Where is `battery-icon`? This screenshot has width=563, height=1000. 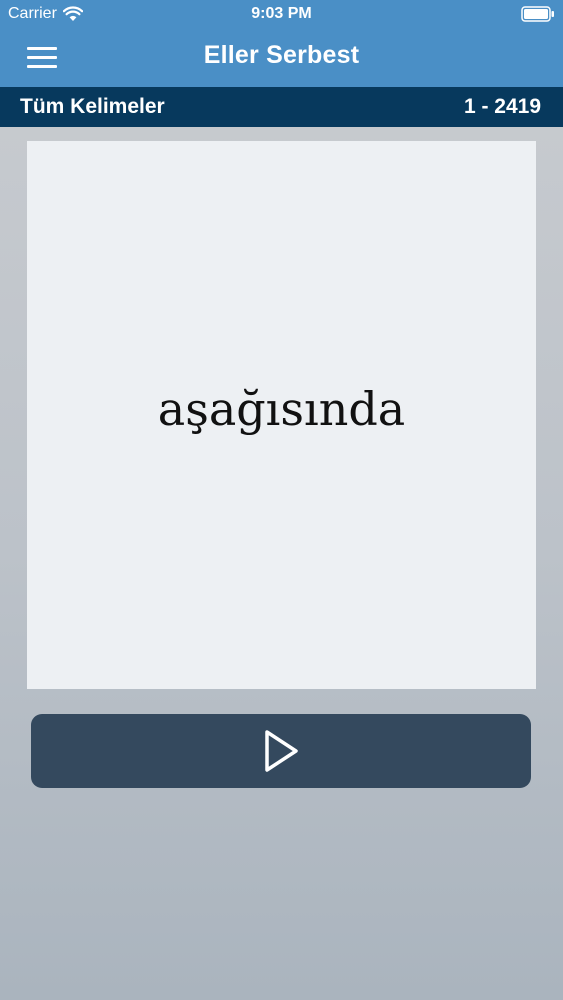
battery-icon is located at coordinates (537, 14).